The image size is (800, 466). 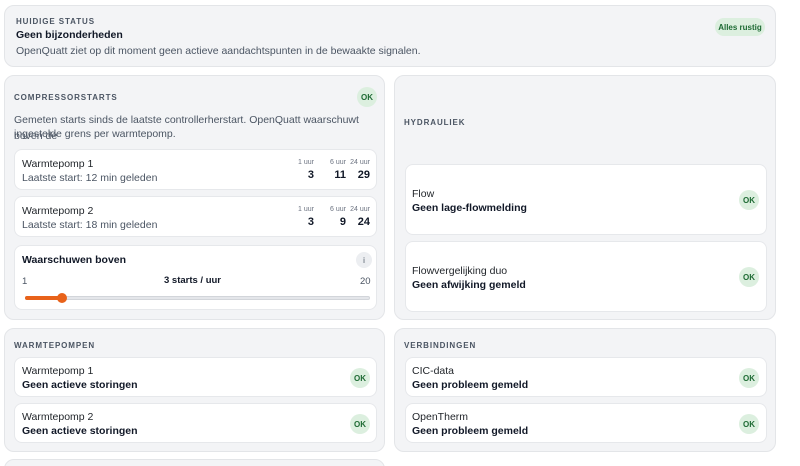 I want to click on heatpump-item: Warmtepomp 1 Geen actieve storingen OK, so click(x=195, y=377).